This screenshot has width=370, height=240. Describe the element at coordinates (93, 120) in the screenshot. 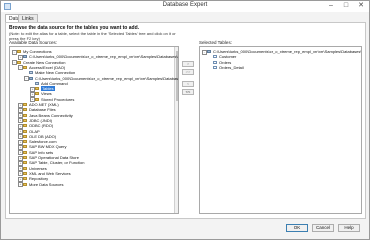

I see `tree-item: + JDBC (JNDI)` at that location.